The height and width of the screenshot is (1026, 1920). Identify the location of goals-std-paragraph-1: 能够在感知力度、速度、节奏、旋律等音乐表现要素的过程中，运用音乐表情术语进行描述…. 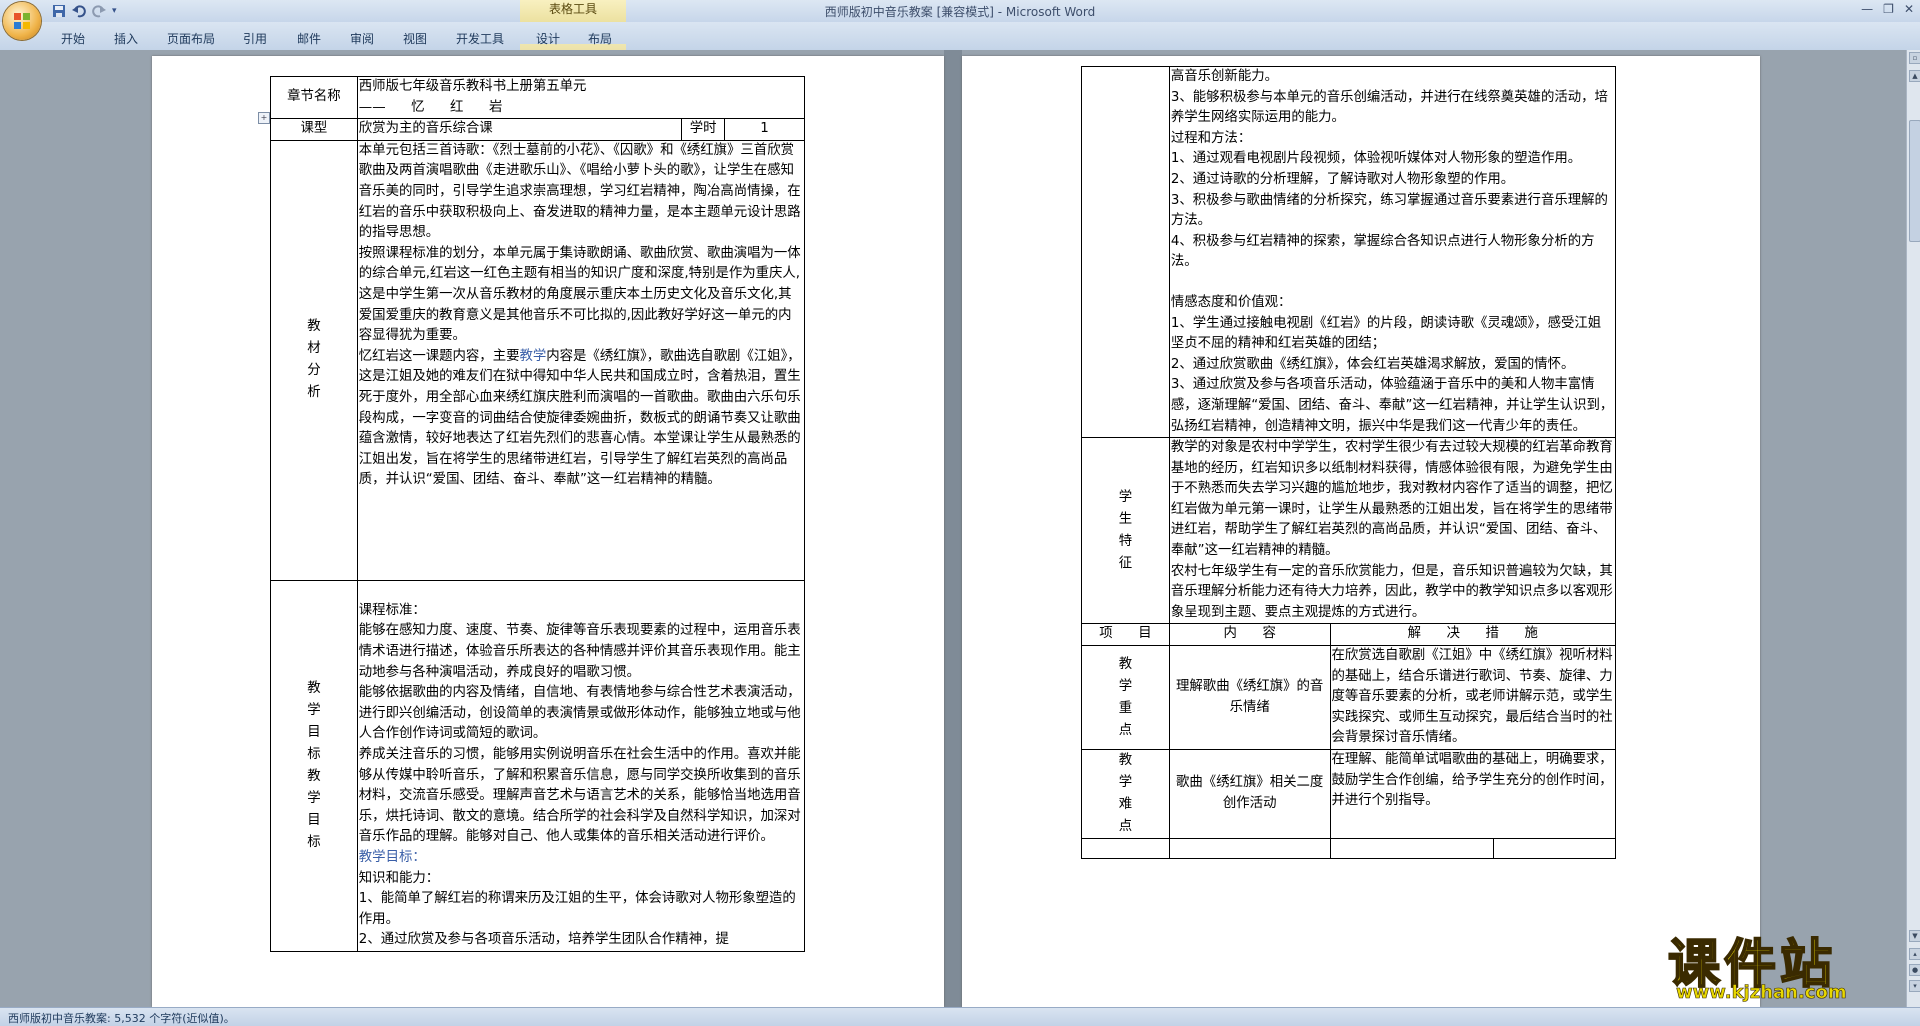
(579, 651).